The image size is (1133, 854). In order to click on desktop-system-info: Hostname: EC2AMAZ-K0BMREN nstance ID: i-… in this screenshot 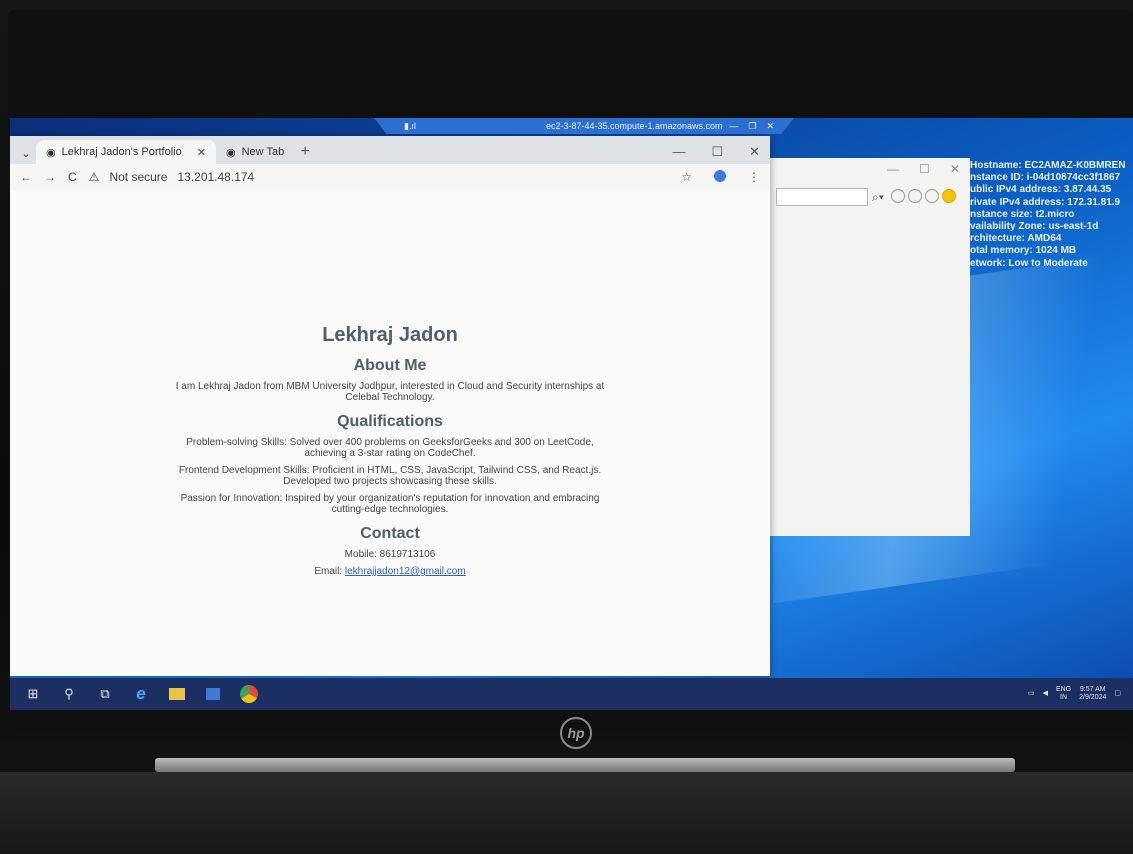, I will do `click(1051, 215)`.